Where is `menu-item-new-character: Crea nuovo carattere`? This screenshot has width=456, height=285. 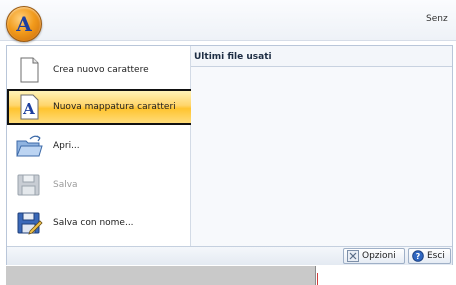
menu-item-new-character: Crea nuovo carattere is located at coordinates (98, 70).